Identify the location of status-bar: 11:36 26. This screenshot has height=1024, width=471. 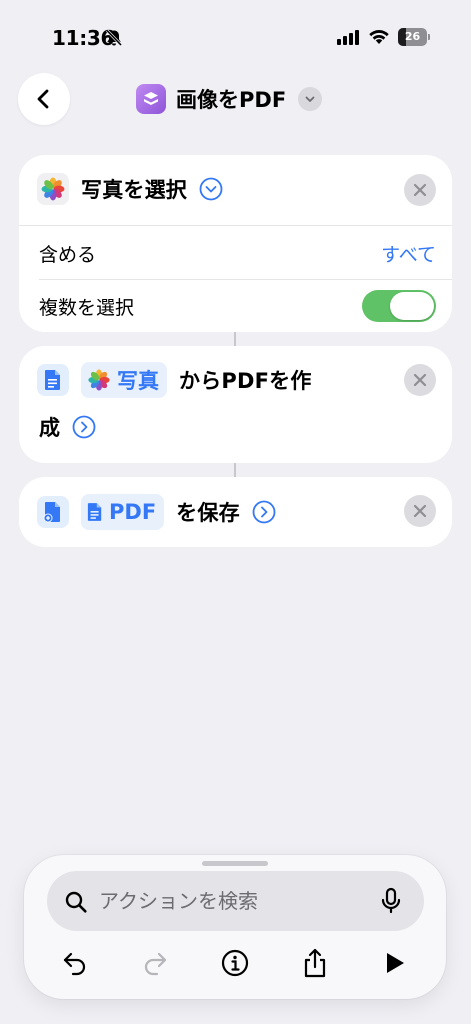
(235, 35).